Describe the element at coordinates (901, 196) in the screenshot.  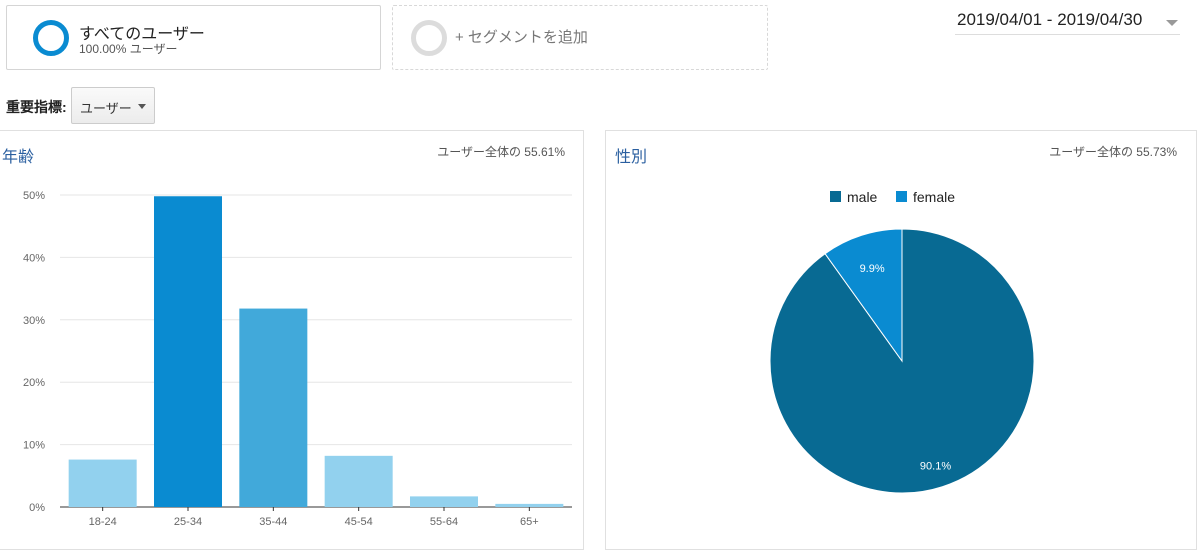
I see `legend-swatch-female` at that location.